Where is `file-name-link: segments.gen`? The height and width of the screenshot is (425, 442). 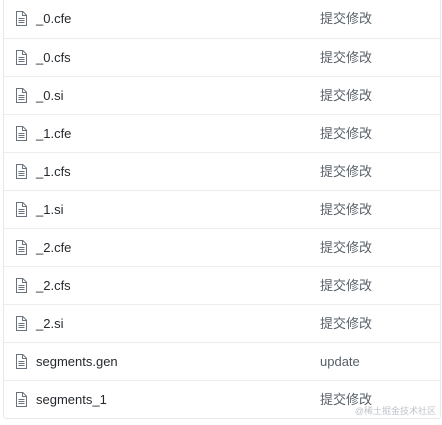 file-name-link: segments.gen is located at coordinates (77, 361).